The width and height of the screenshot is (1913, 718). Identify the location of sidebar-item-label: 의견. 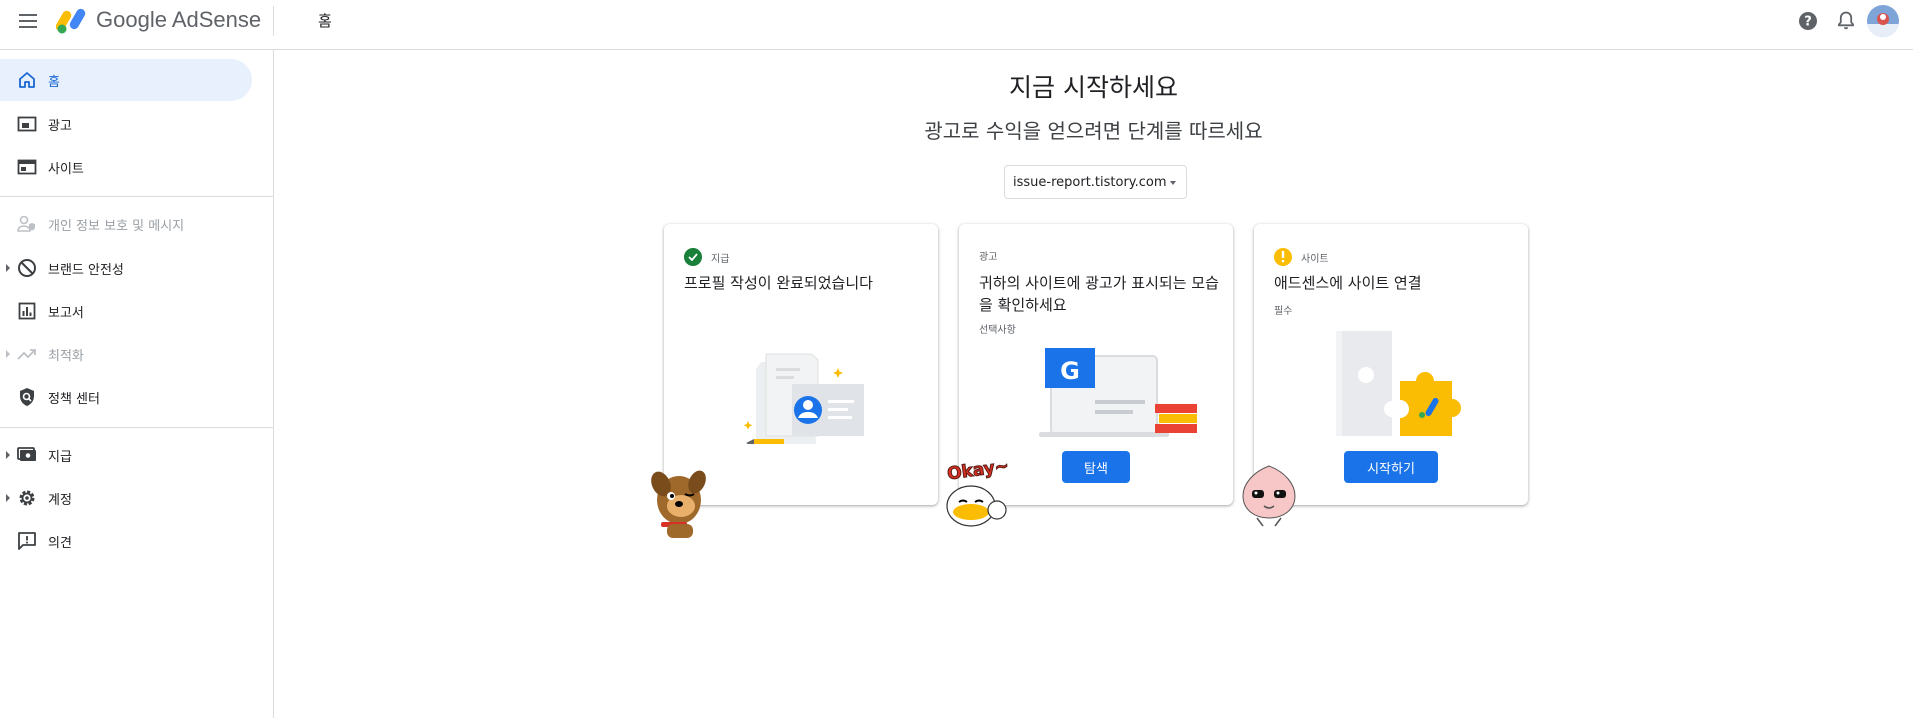
(60, 543).